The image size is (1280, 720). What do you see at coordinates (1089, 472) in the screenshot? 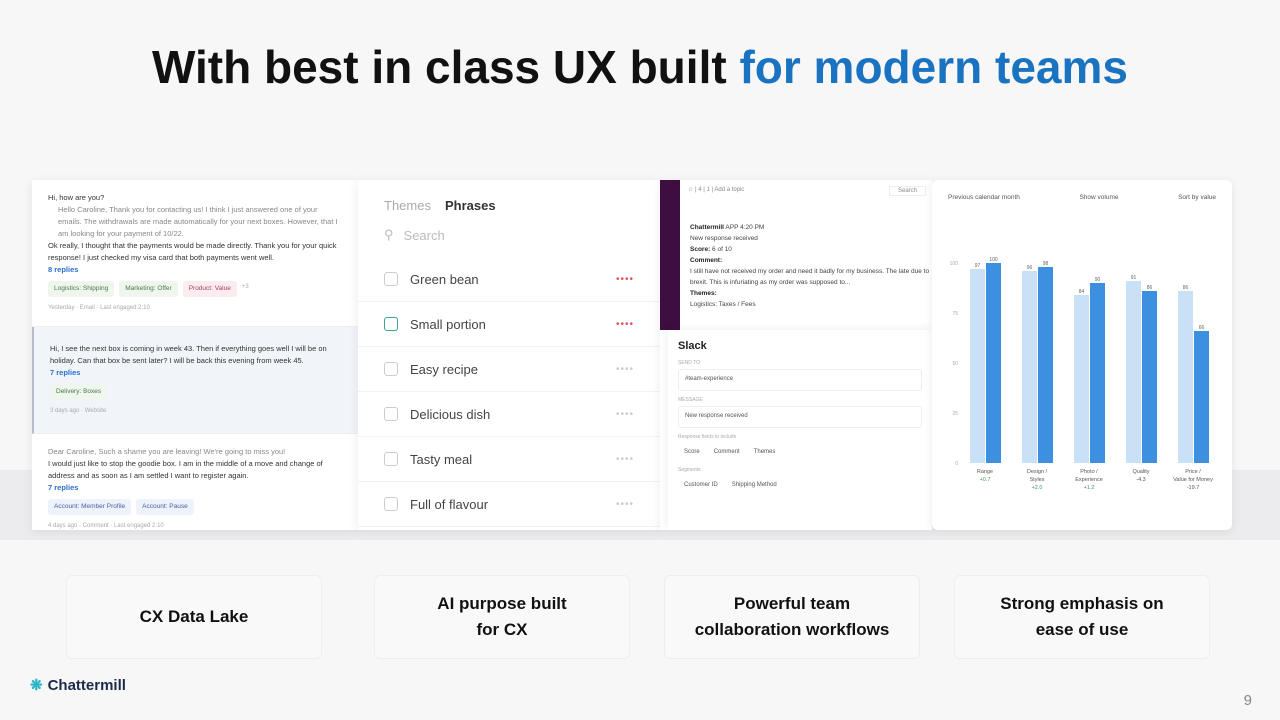
I see `x-tick-label: Photo /` at bounding box center [1089, 472].